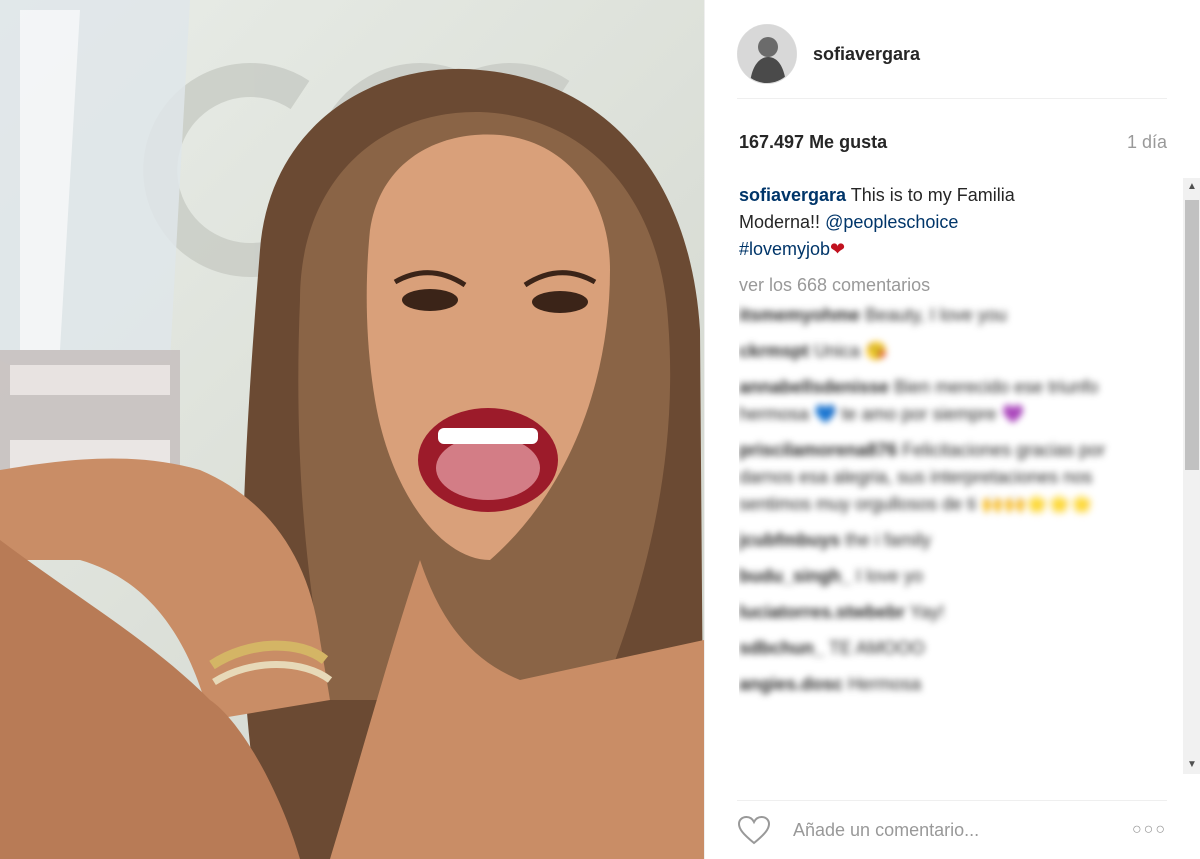 The width and height of the screenshot is (1200, 859). What do you see at coordinates (784, 249) in the screenshot?
I see `hashtag-link: #lovemyjob` at bounding box center [784, 249].